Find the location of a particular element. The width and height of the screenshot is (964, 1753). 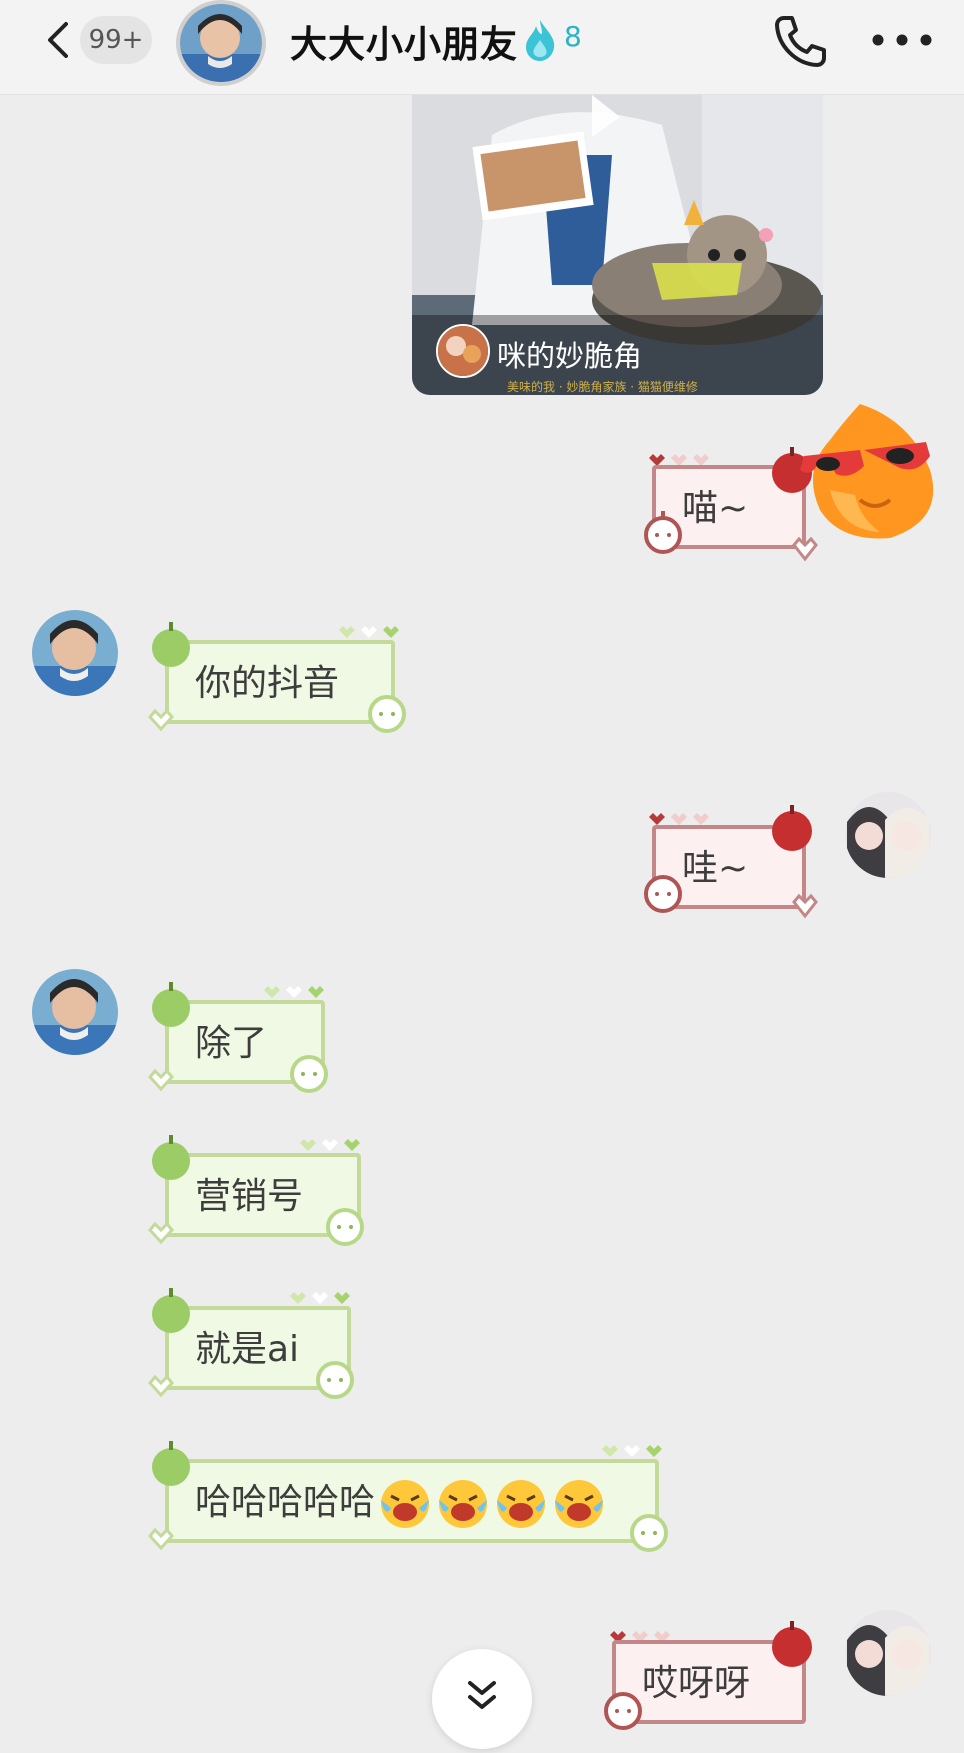

unread-badge: 99+ is located at coordinates (116, 40).